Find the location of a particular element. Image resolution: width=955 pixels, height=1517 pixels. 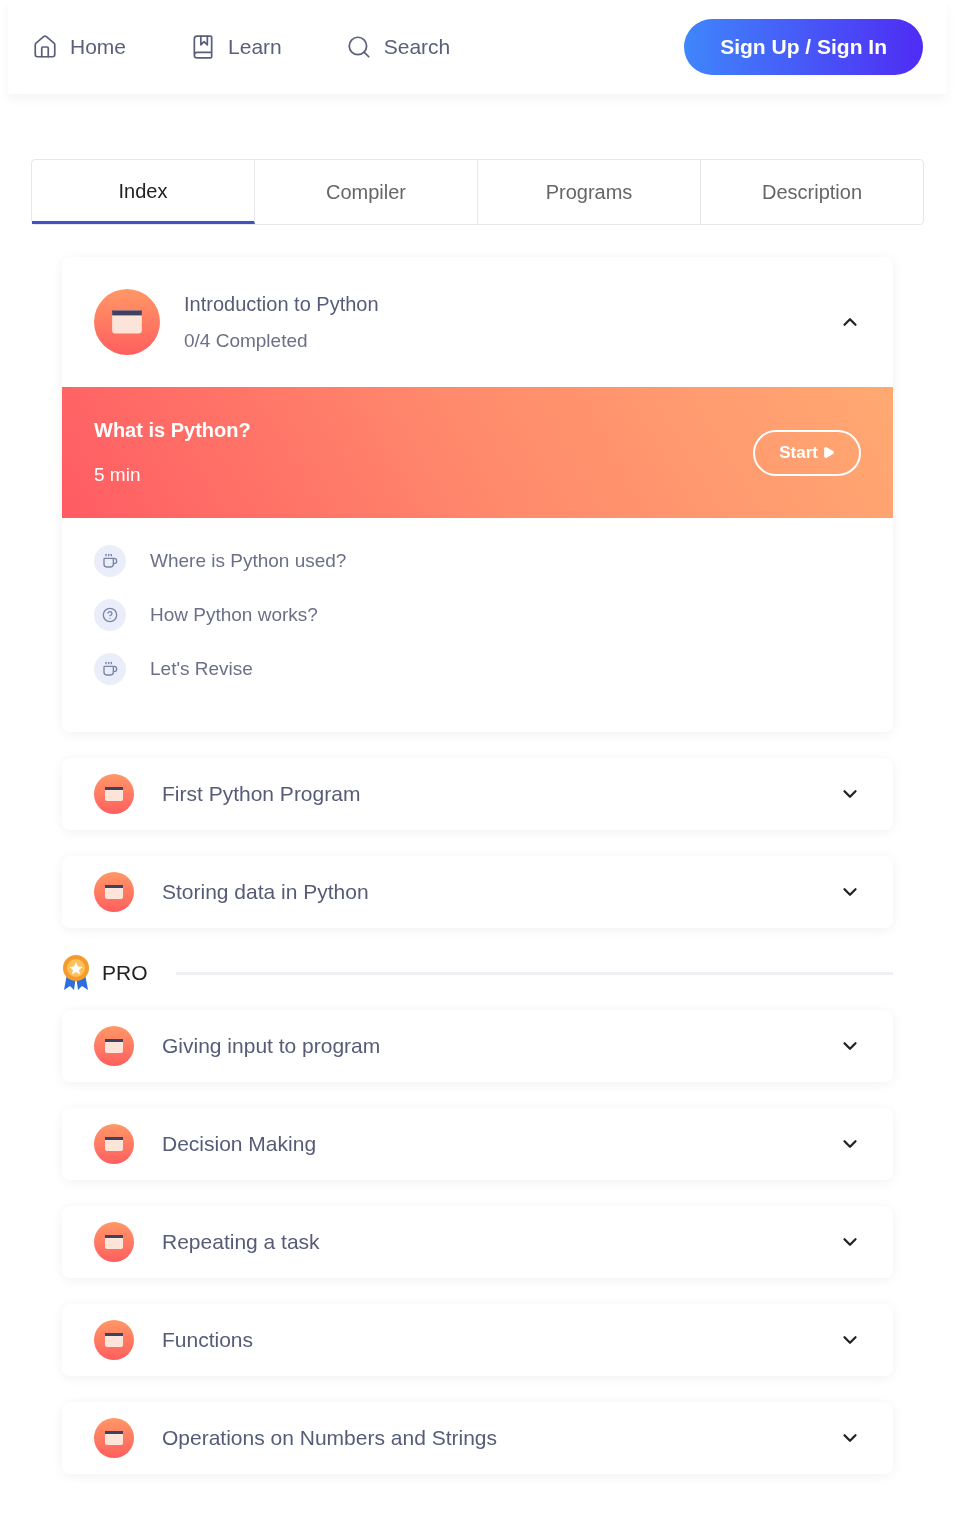

play-icon is located at coordinates (828, 452).